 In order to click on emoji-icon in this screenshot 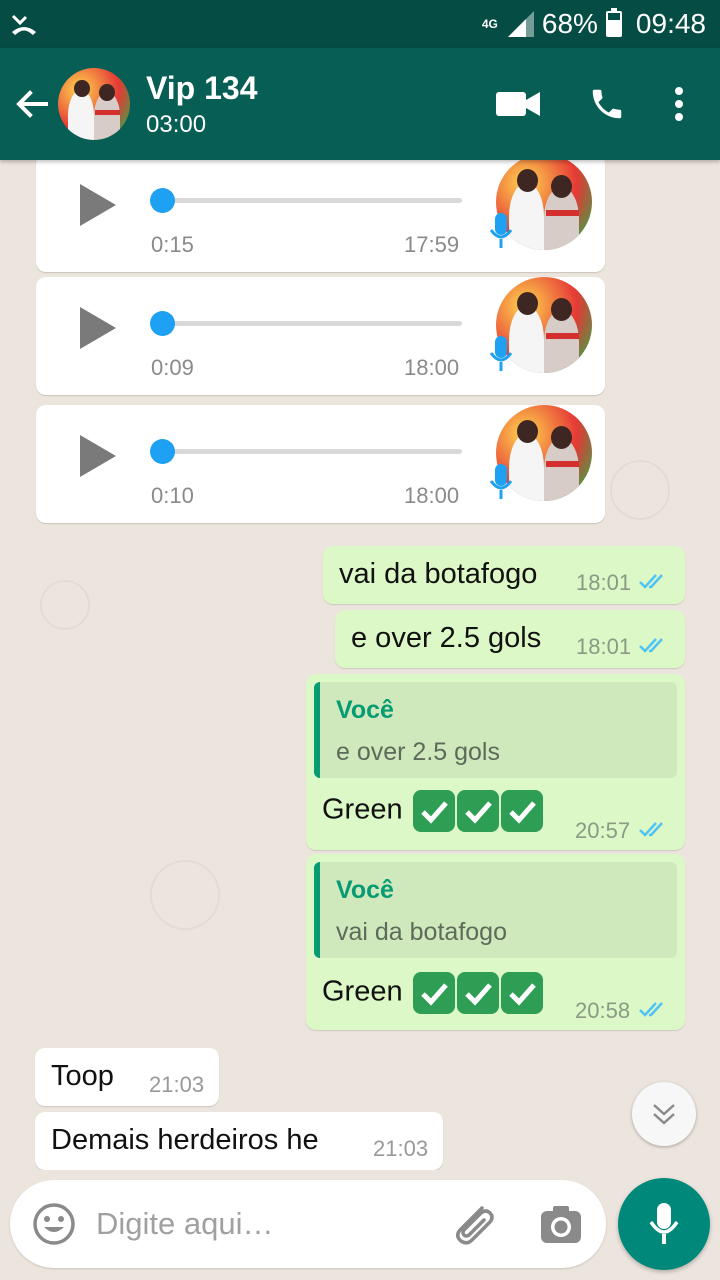, I will do `click(54, 1224)`.